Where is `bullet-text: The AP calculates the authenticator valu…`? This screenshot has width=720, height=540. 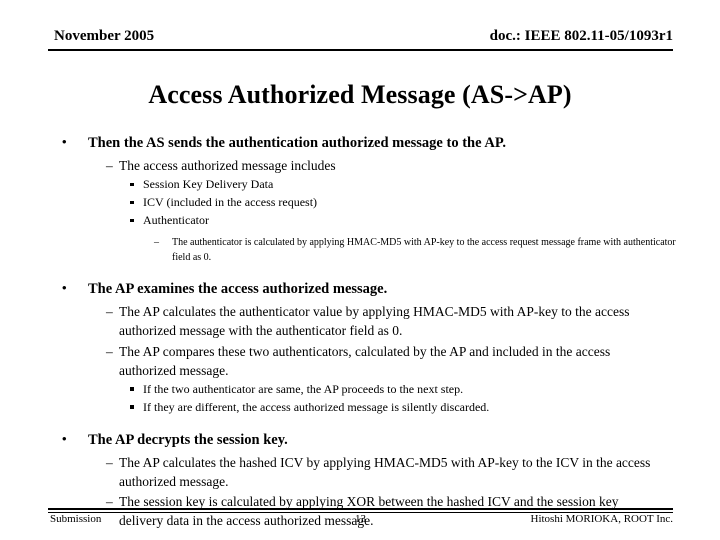 bullet-text: The AP calculates the authenticator valu… is located at coordinates (374, 321).